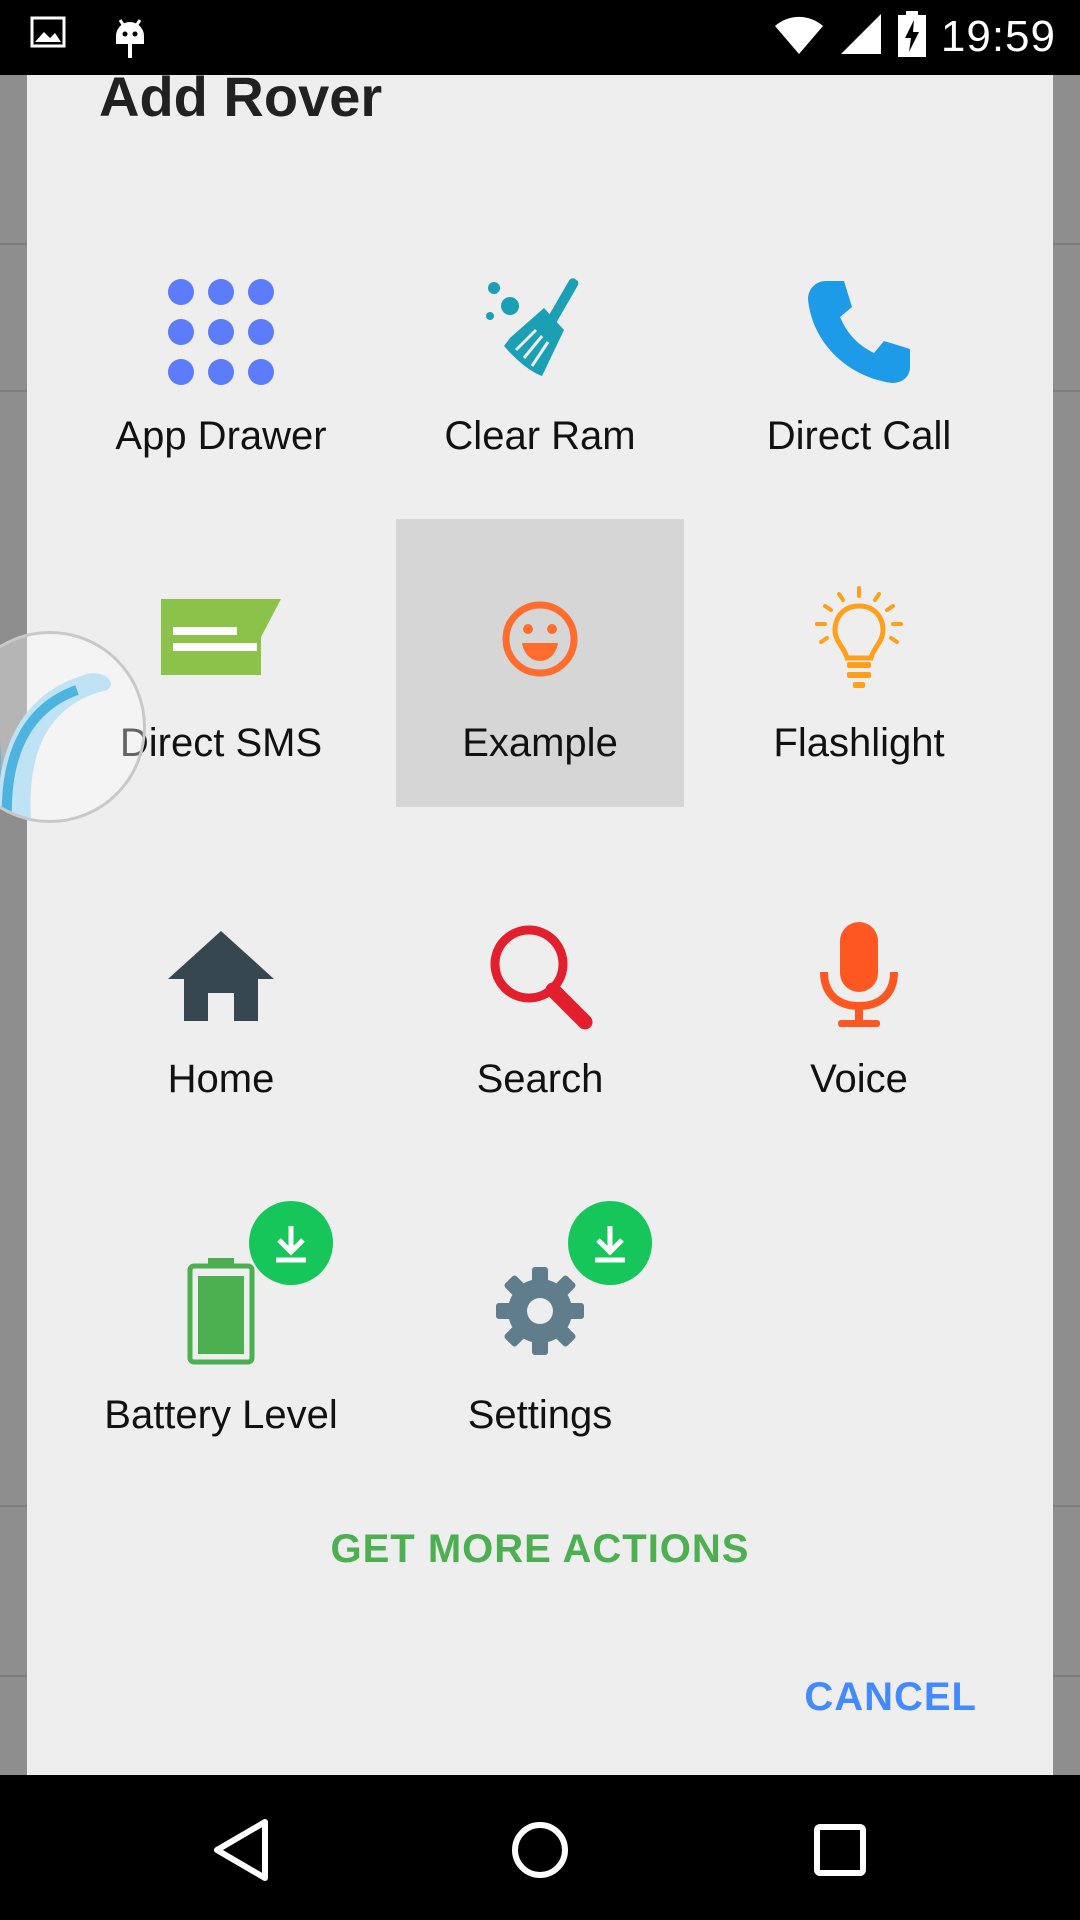  Describe the element at coordinates (540, 975) in the screenshot. I see `search-icon` at that location.